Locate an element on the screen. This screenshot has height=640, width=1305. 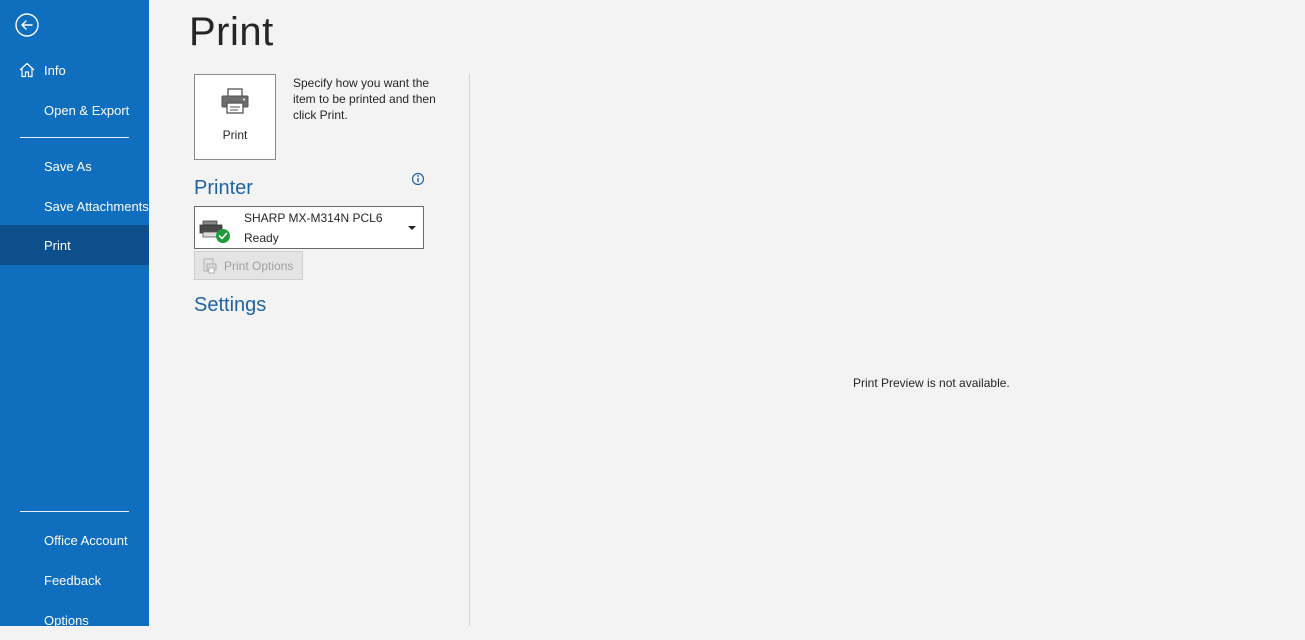
chevron-down-icon is located at coordinates (412, 228).